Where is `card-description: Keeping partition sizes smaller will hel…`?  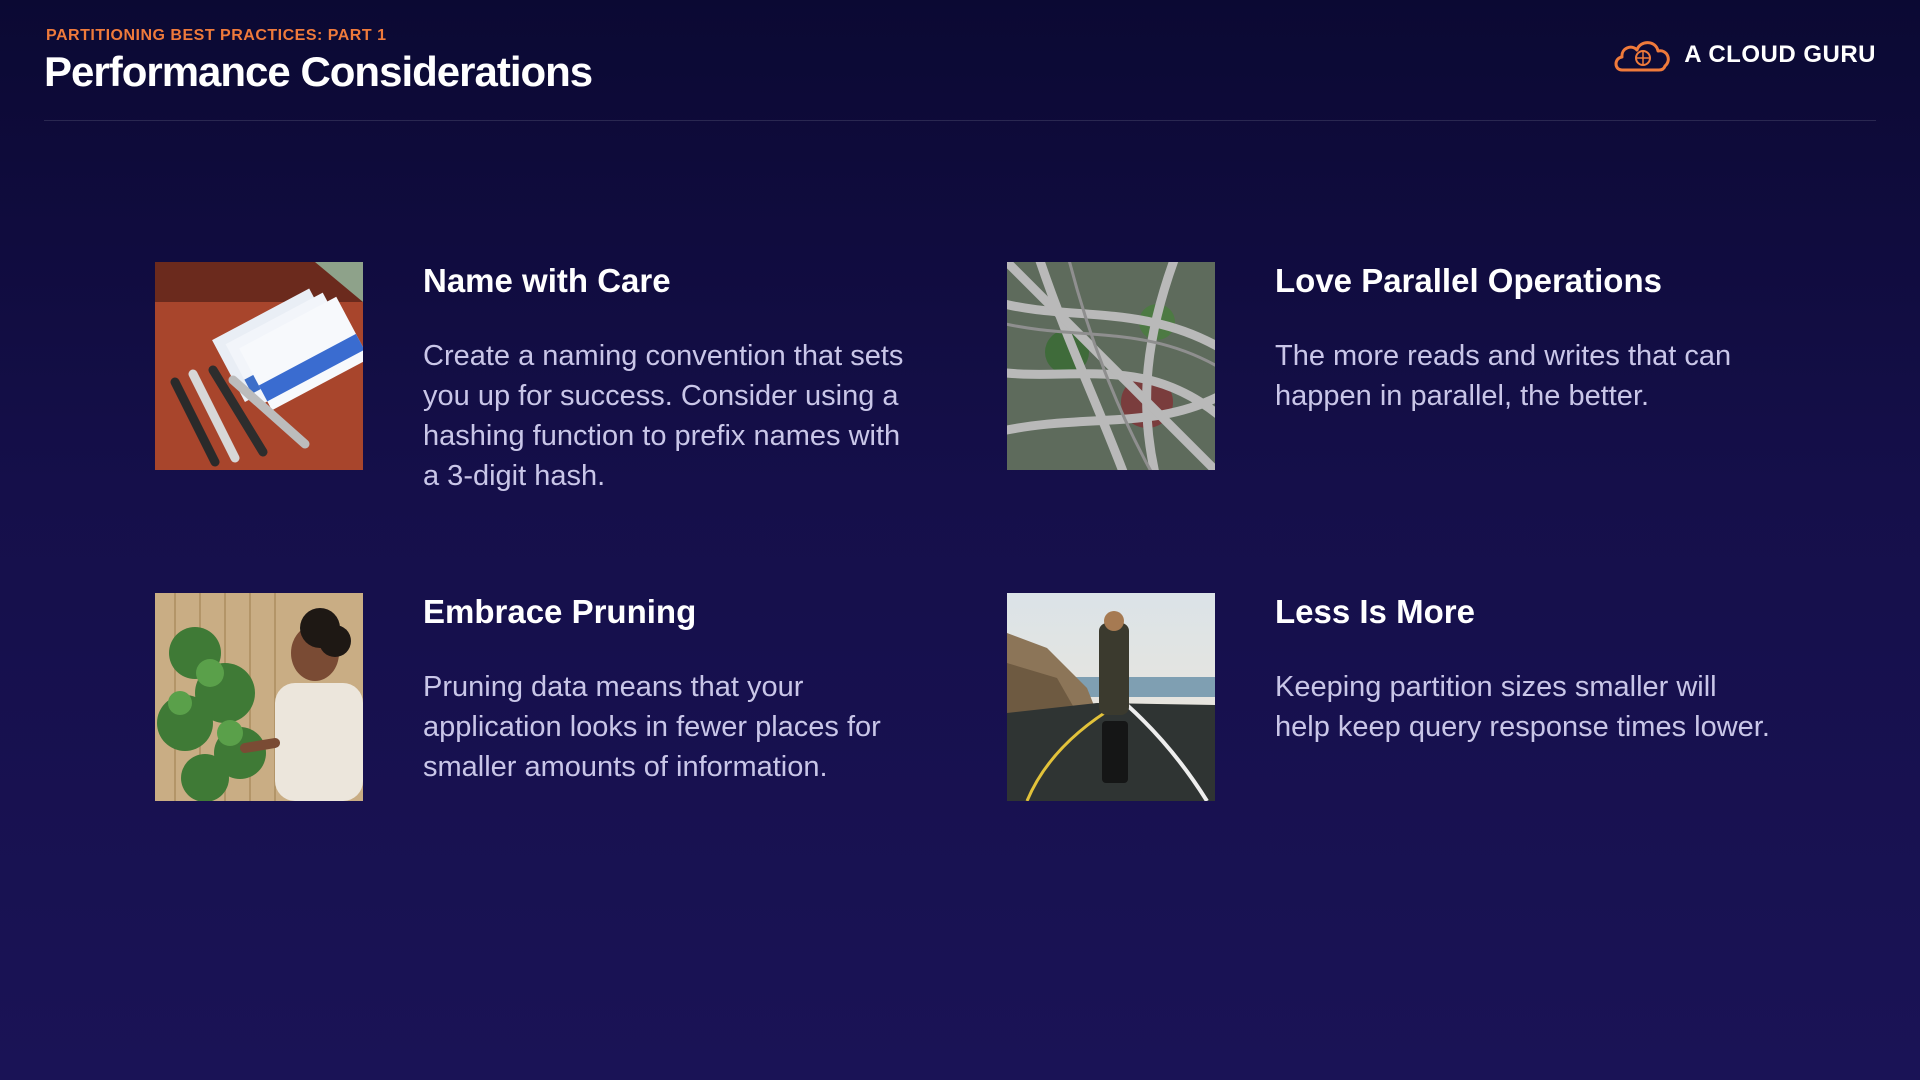 card-description: Keeping partition sizes smaller will hel… is located at coordinates (1522, 707).